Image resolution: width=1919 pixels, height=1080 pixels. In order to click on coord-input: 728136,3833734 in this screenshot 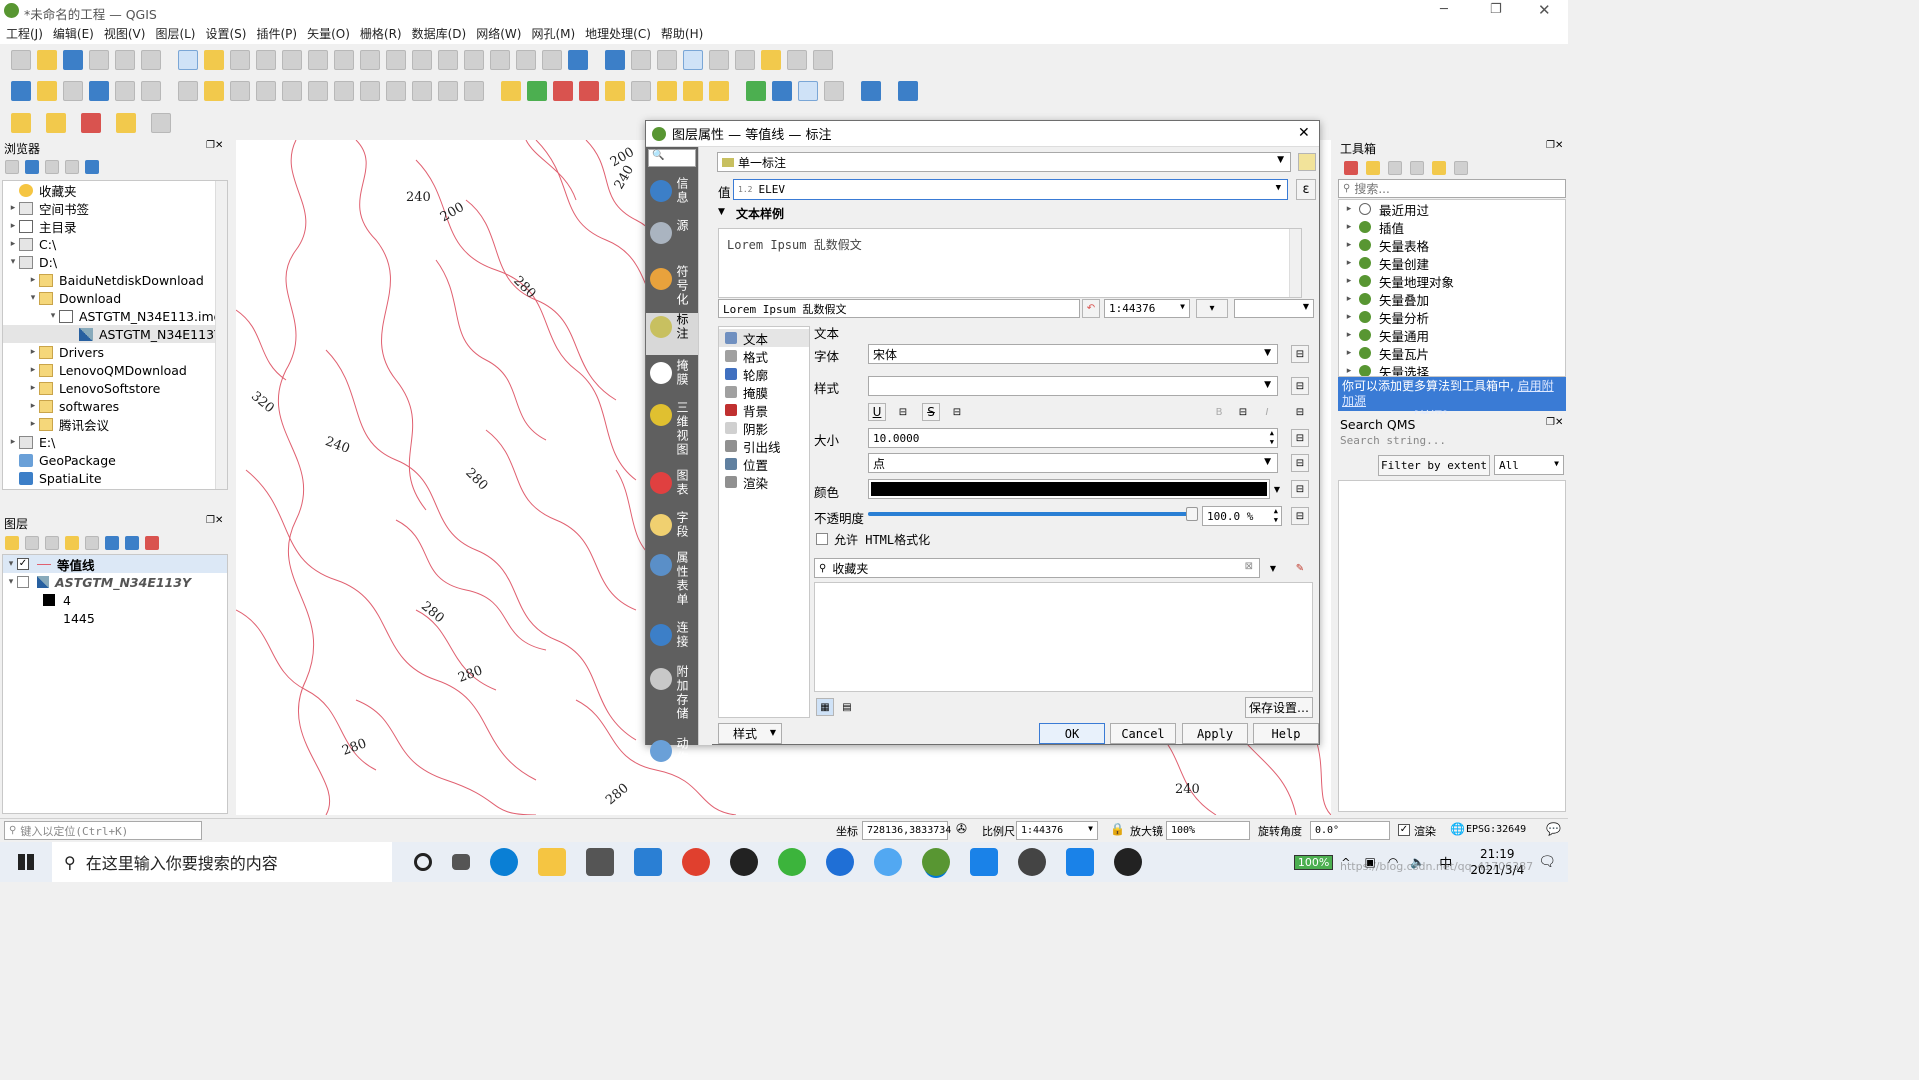, I will do `click(906, 830)`.